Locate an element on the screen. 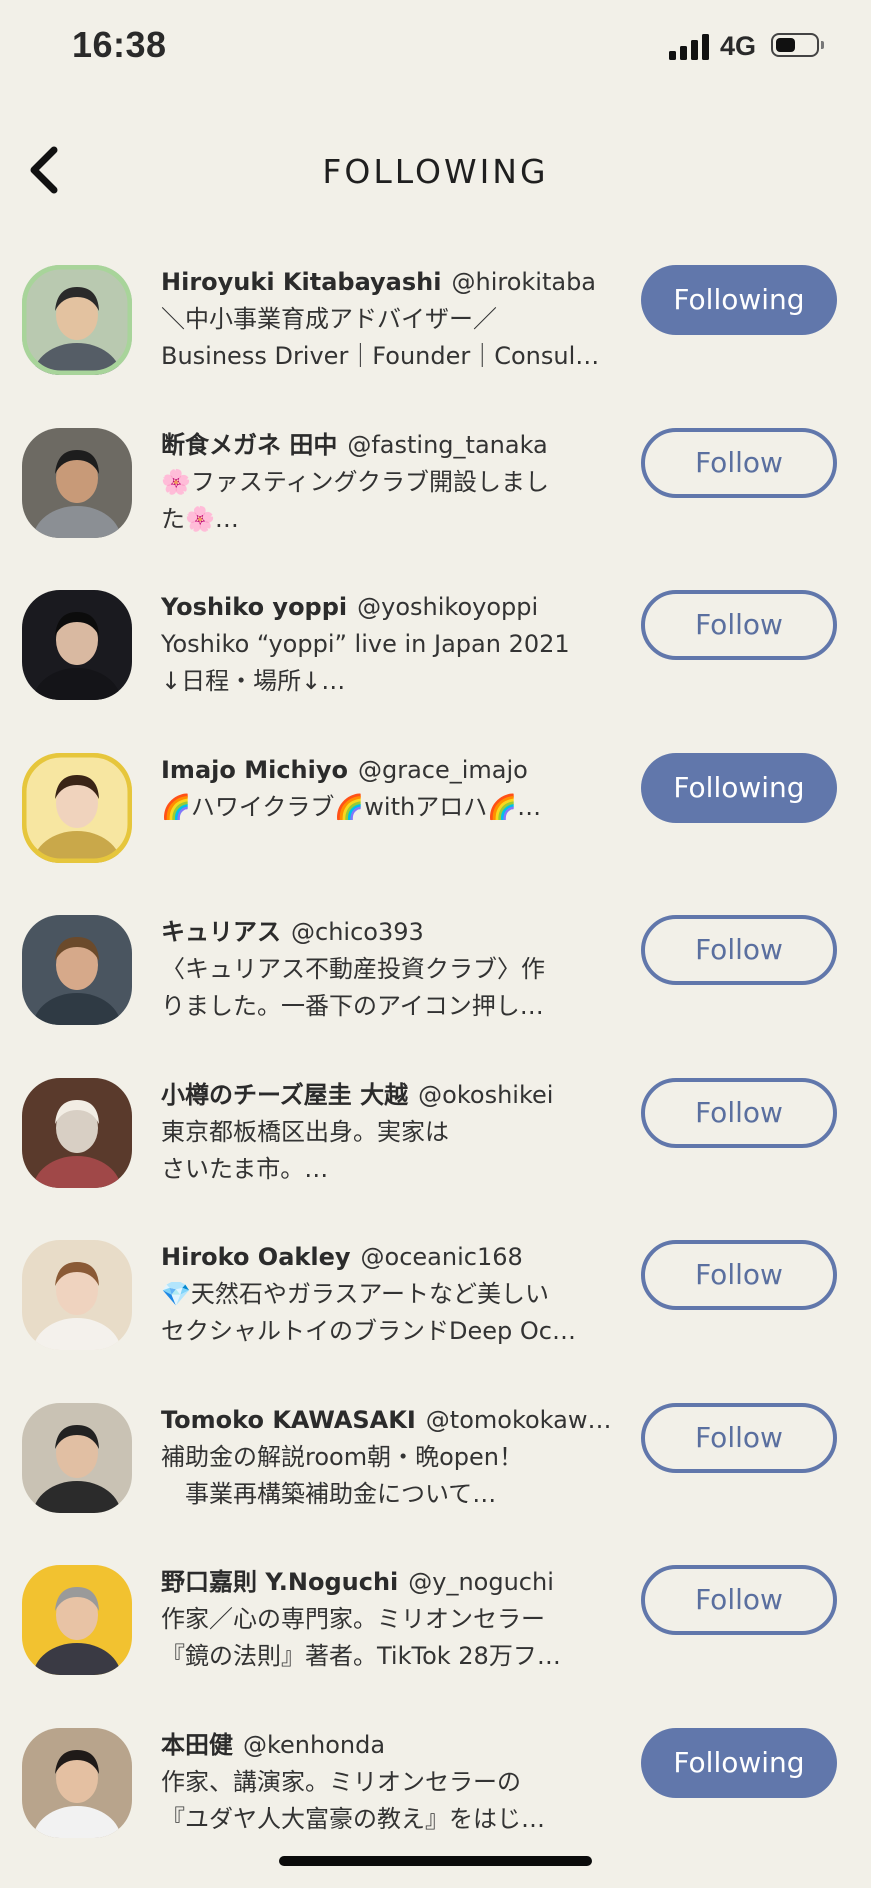  user-handle: @grace_imajo is located at coordinates (443, 770).